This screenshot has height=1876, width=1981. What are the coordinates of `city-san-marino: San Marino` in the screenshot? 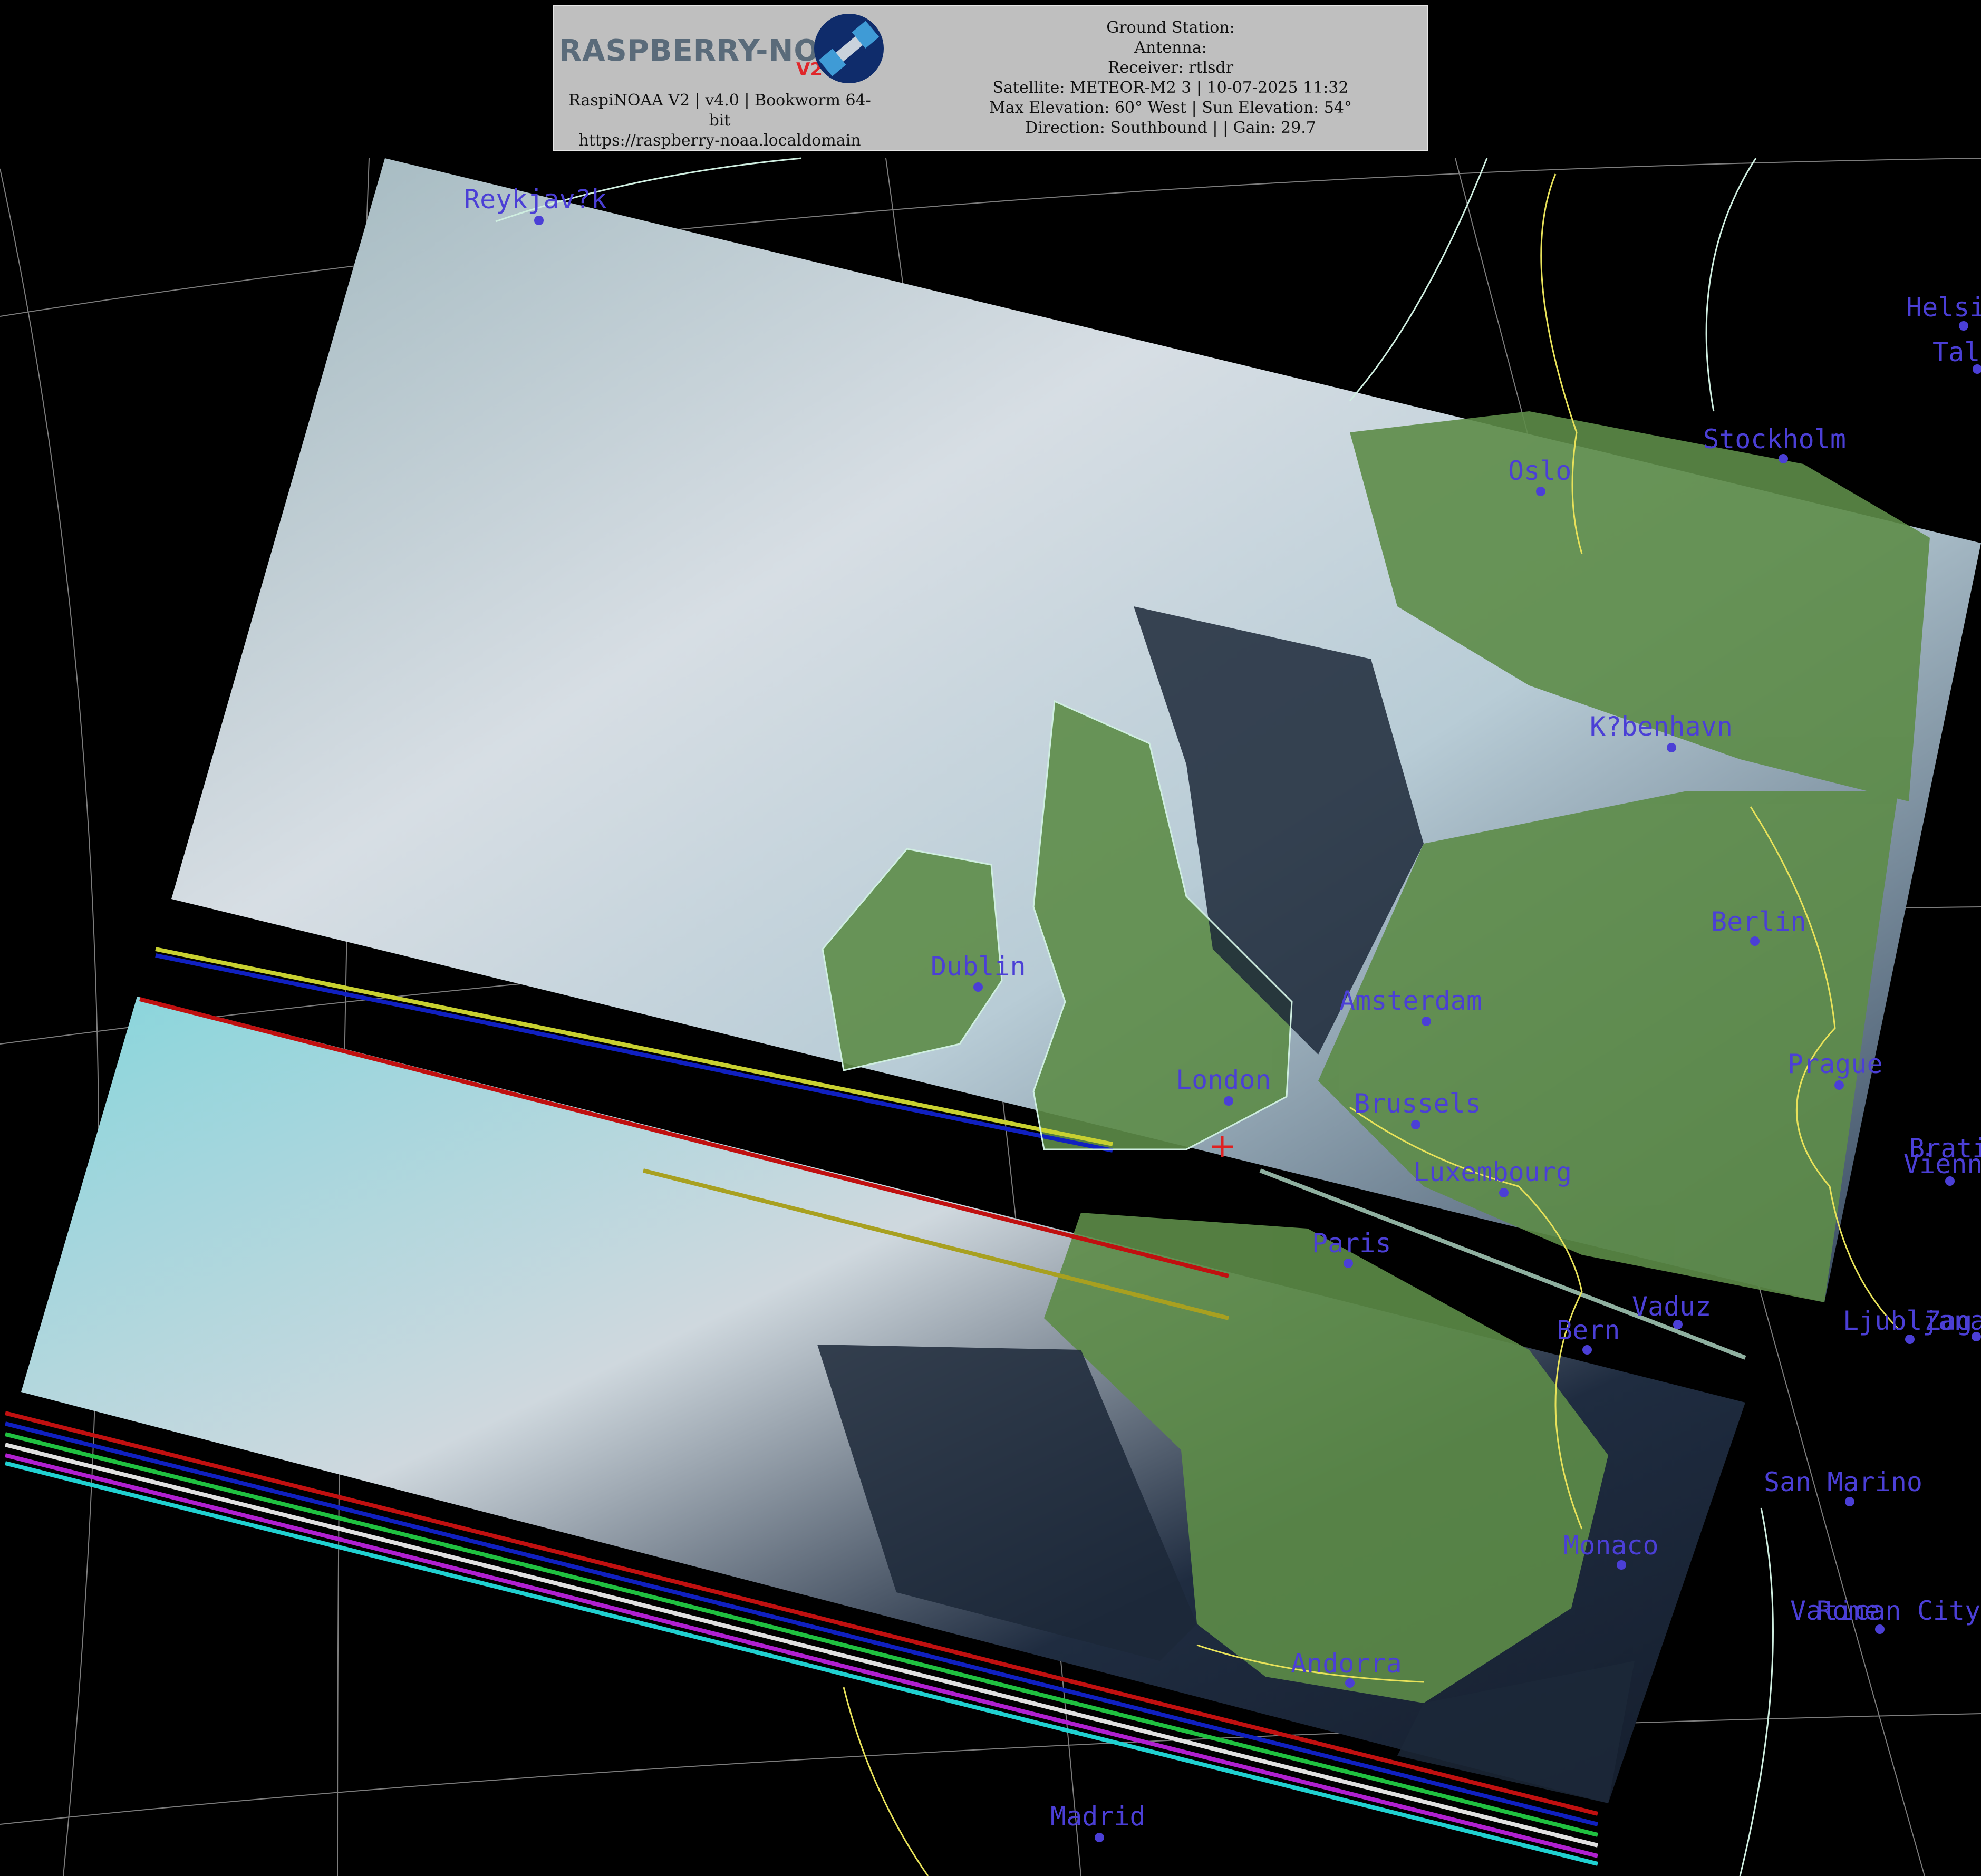 It's located at (1843, 1486).